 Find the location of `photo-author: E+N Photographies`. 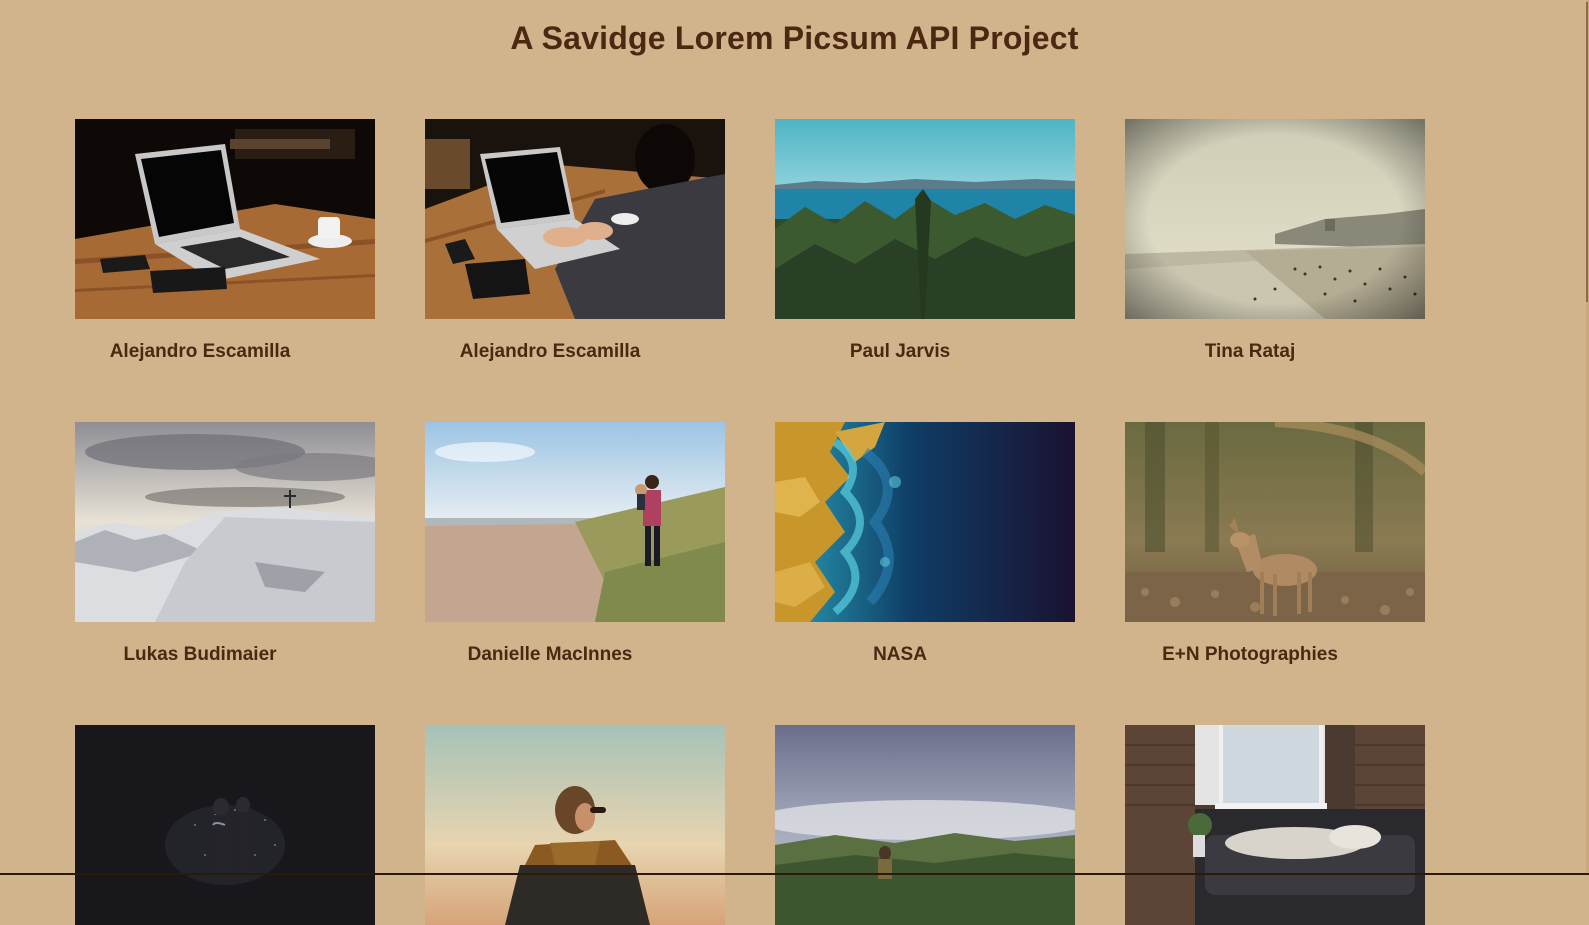

photo-author: E+N Photographies is located at coordinates (1250, 654).